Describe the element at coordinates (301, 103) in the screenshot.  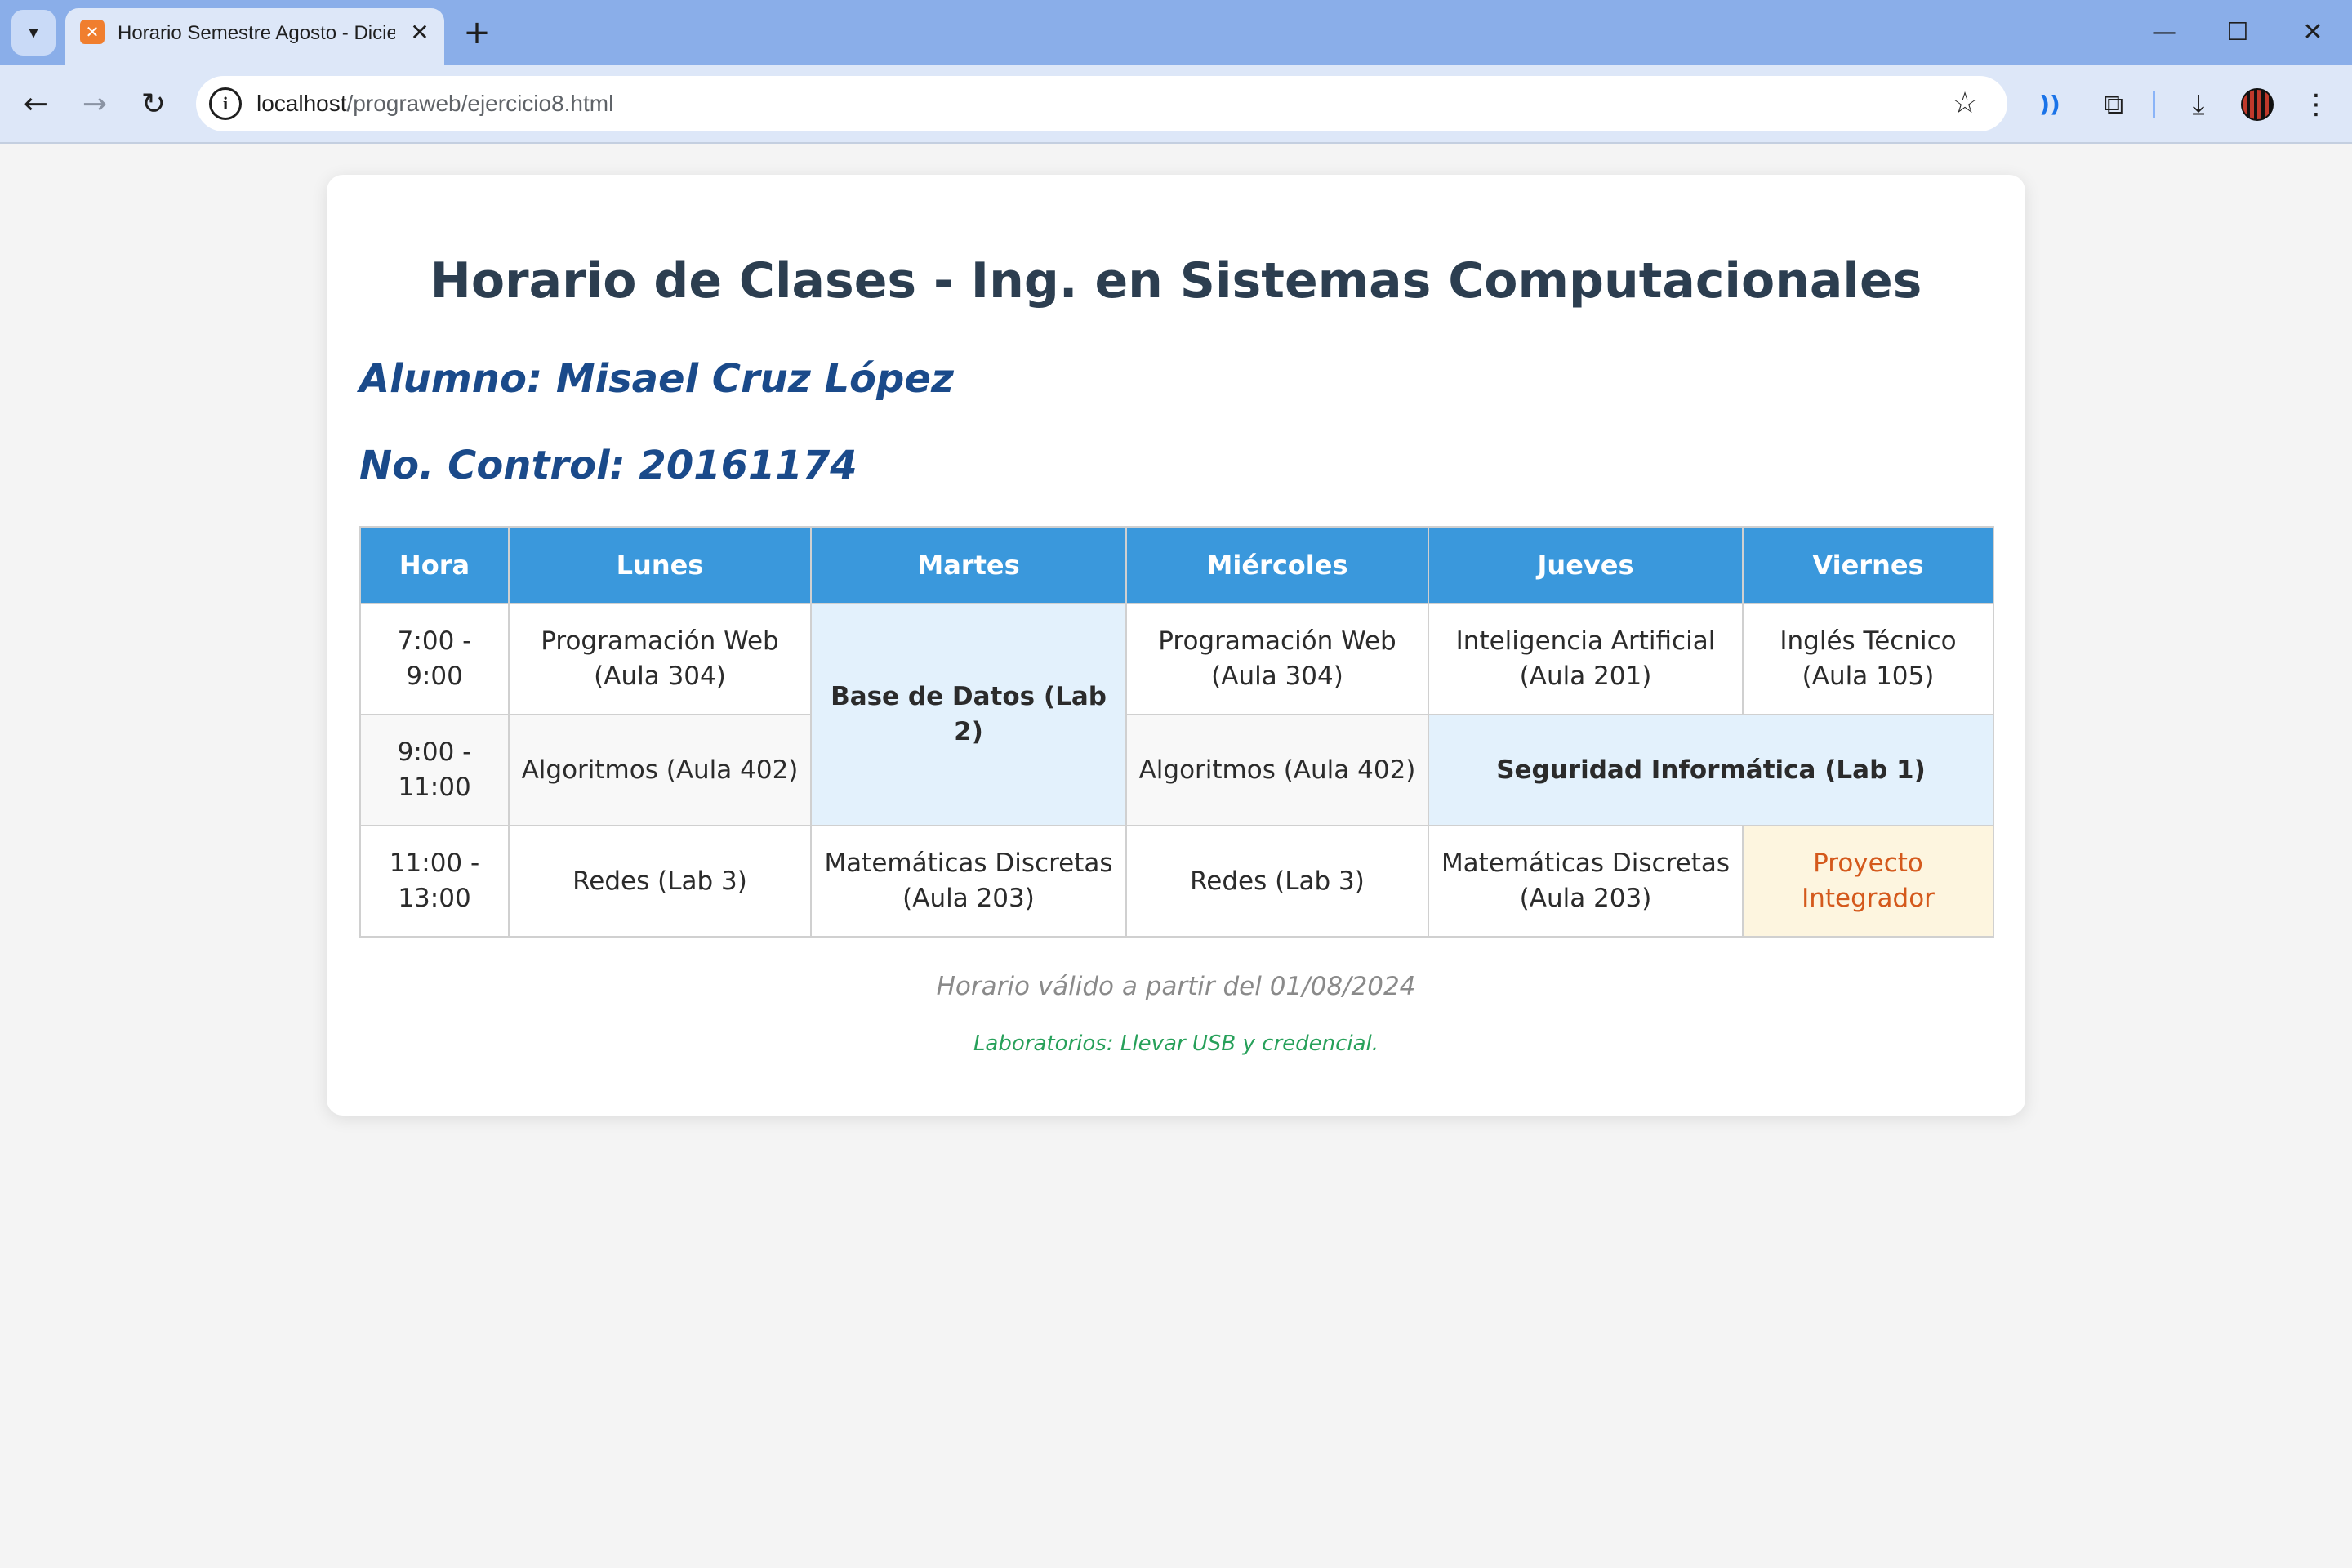
I see `url-host: localhost` at that location.